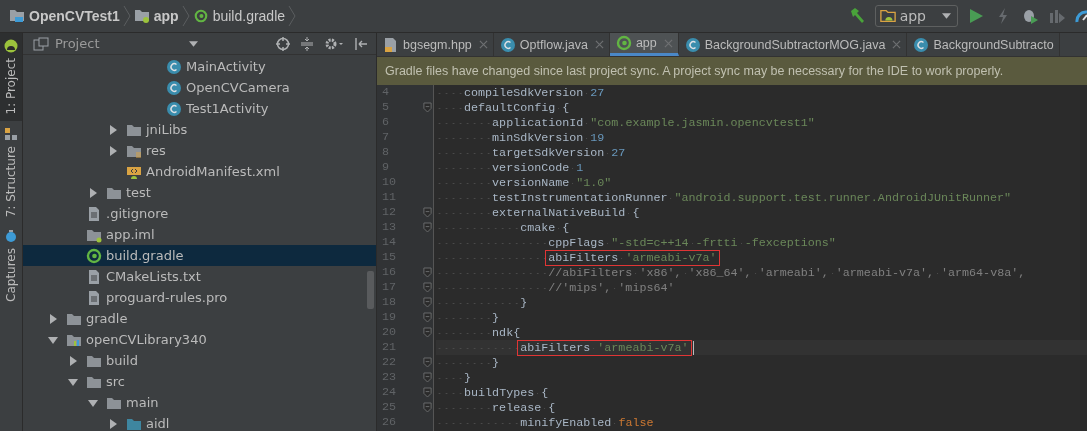  I want to click on run-icon, so click(976, 16).